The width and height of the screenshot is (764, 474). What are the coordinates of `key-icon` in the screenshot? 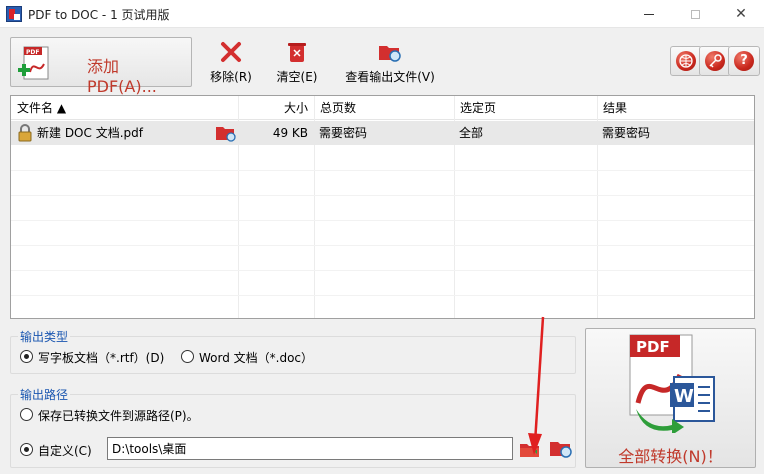 It's located at (715, 61).